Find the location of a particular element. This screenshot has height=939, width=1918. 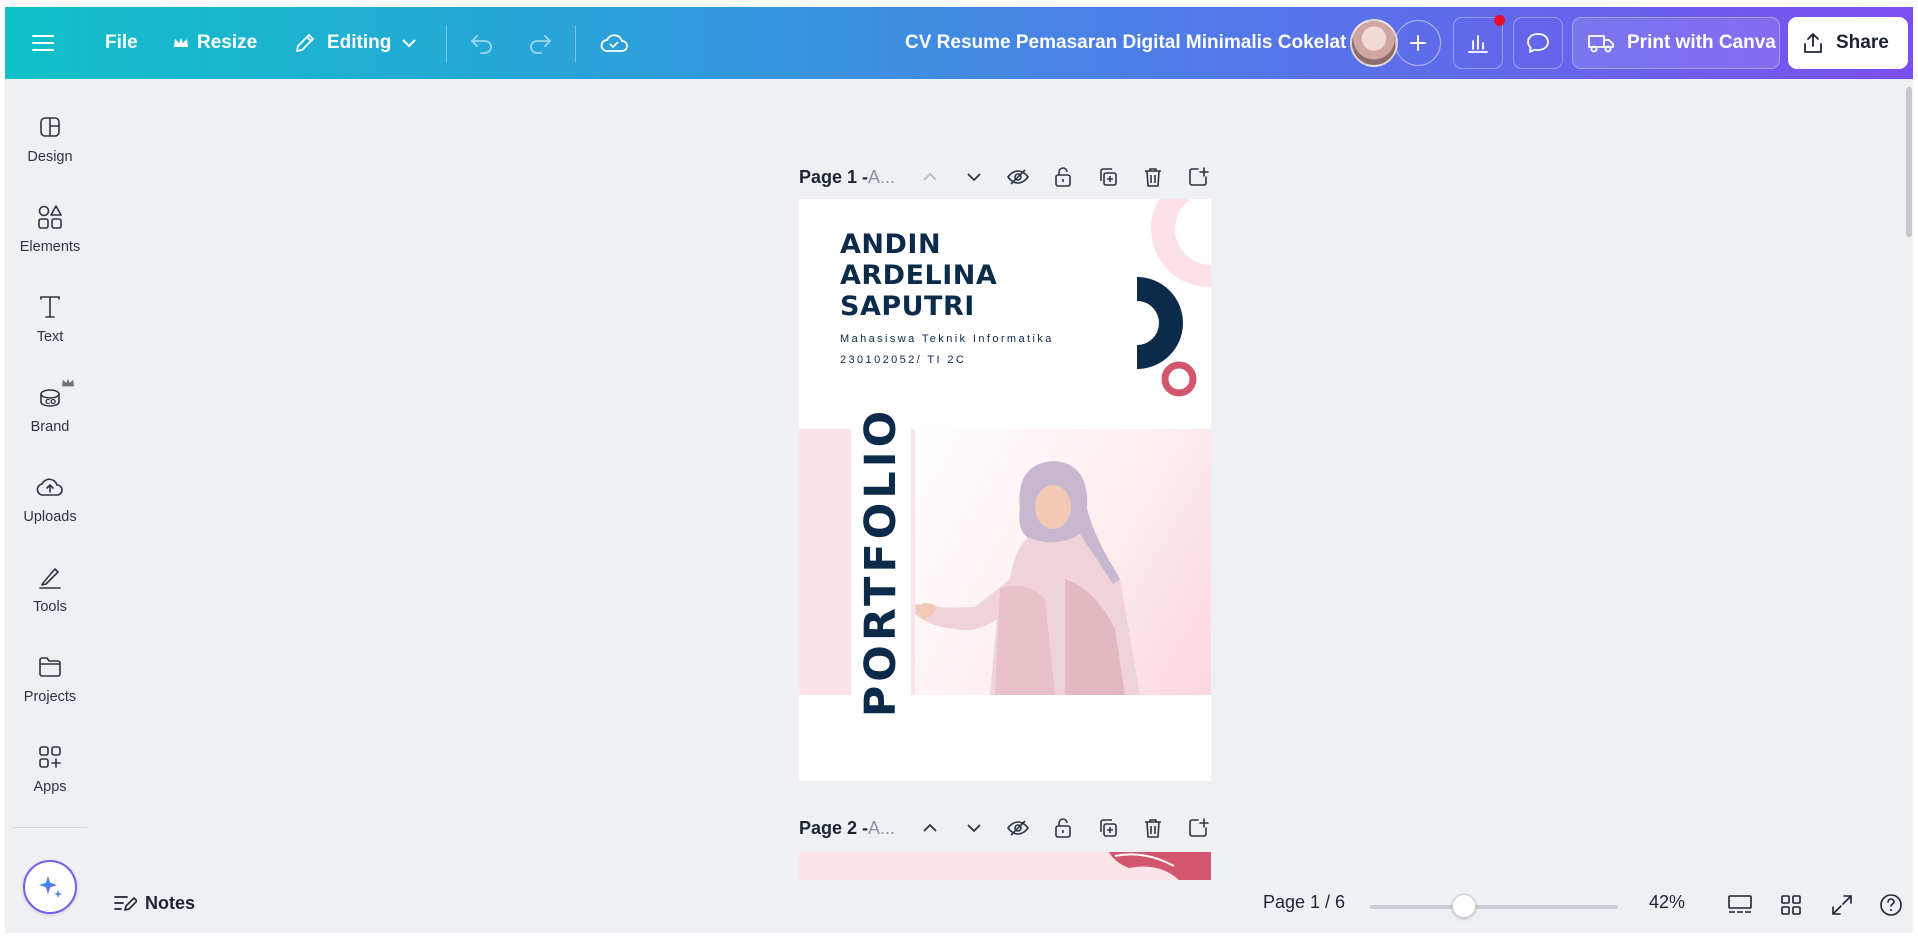

invite-button is located at coordinates (1418, 43).